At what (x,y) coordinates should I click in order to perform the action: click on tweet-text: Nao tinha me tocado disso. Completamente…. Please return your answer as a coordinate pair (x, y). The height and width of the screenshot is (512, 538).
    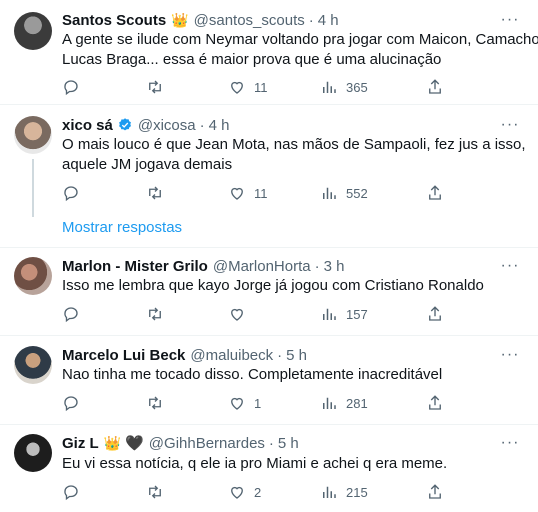
    Looking at the image, I should click on (292, 375).